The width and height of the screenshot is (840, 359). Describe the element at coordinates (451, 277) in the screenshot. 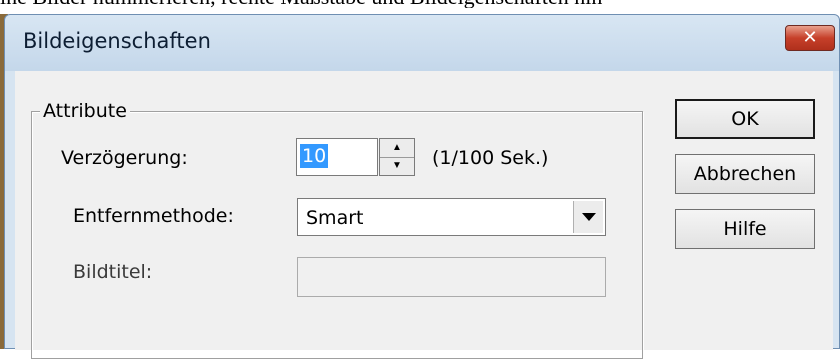

I see `image-title-input` at that location.